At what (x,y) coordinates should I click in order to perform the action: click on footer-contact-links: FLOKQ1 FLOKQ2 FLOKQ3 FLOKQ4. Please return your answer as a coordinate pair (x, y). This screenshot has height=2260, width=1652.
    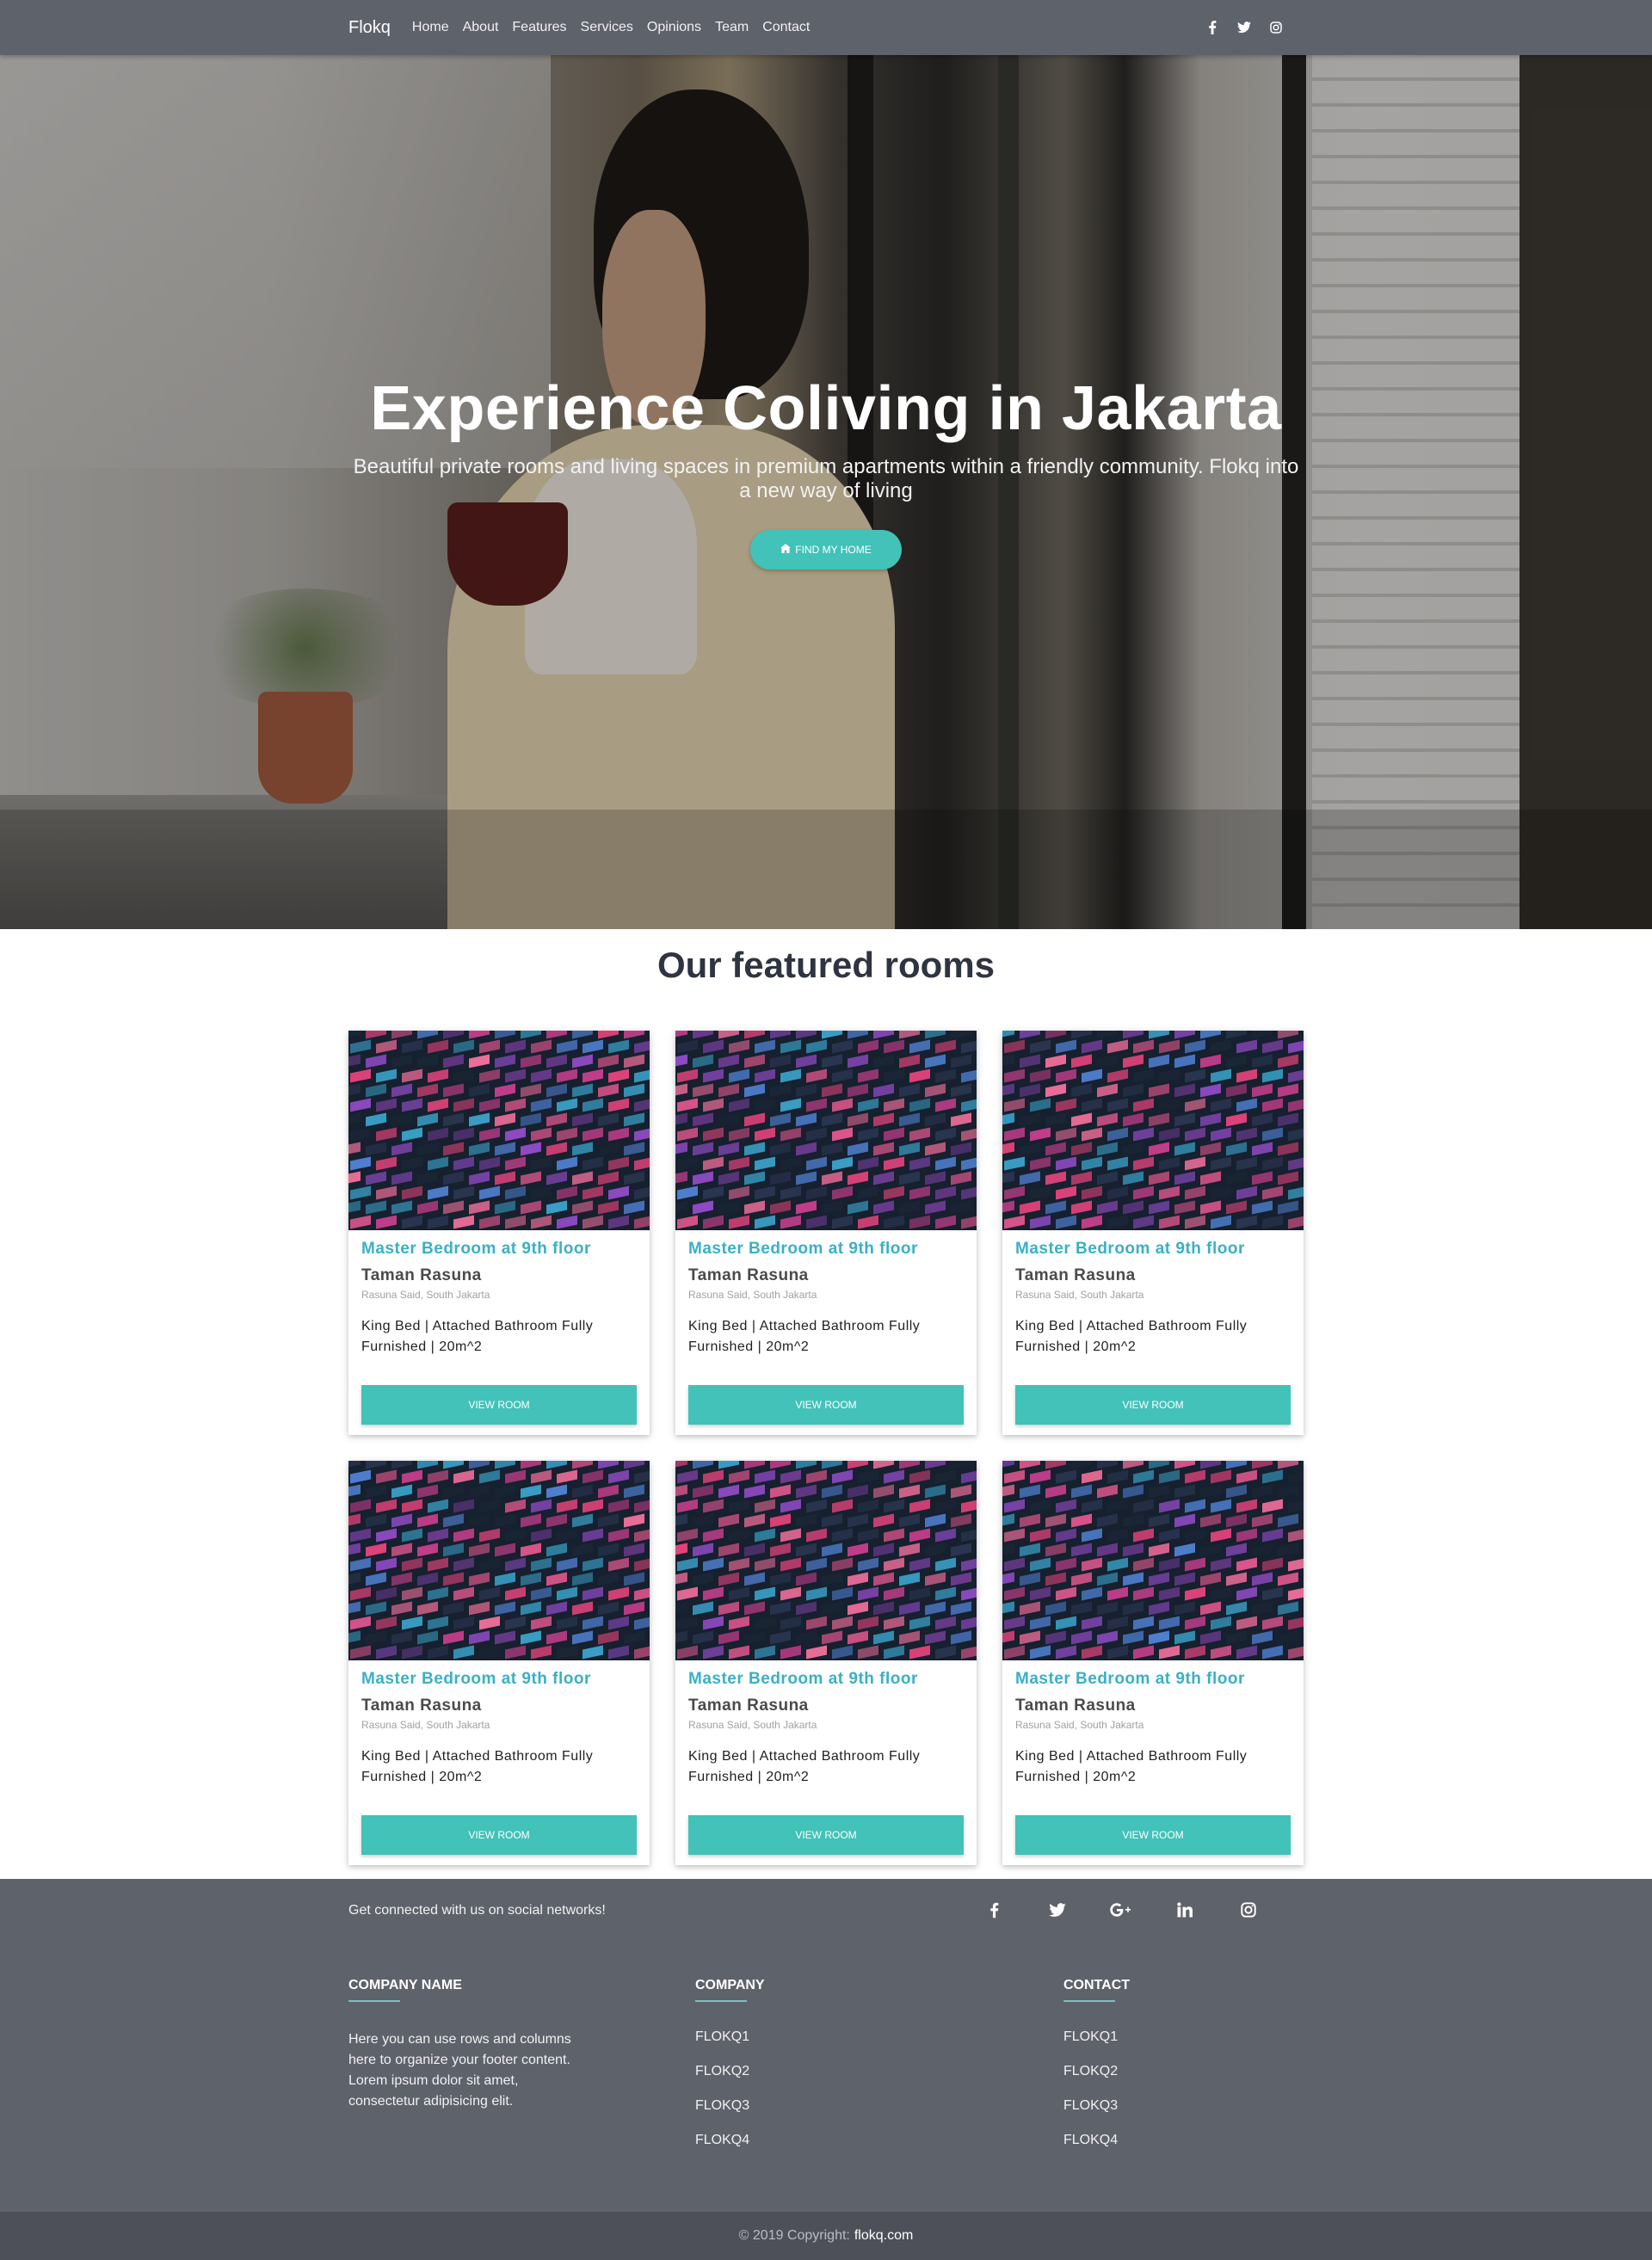
    Looking at the image, I should click on (1096, 2096).